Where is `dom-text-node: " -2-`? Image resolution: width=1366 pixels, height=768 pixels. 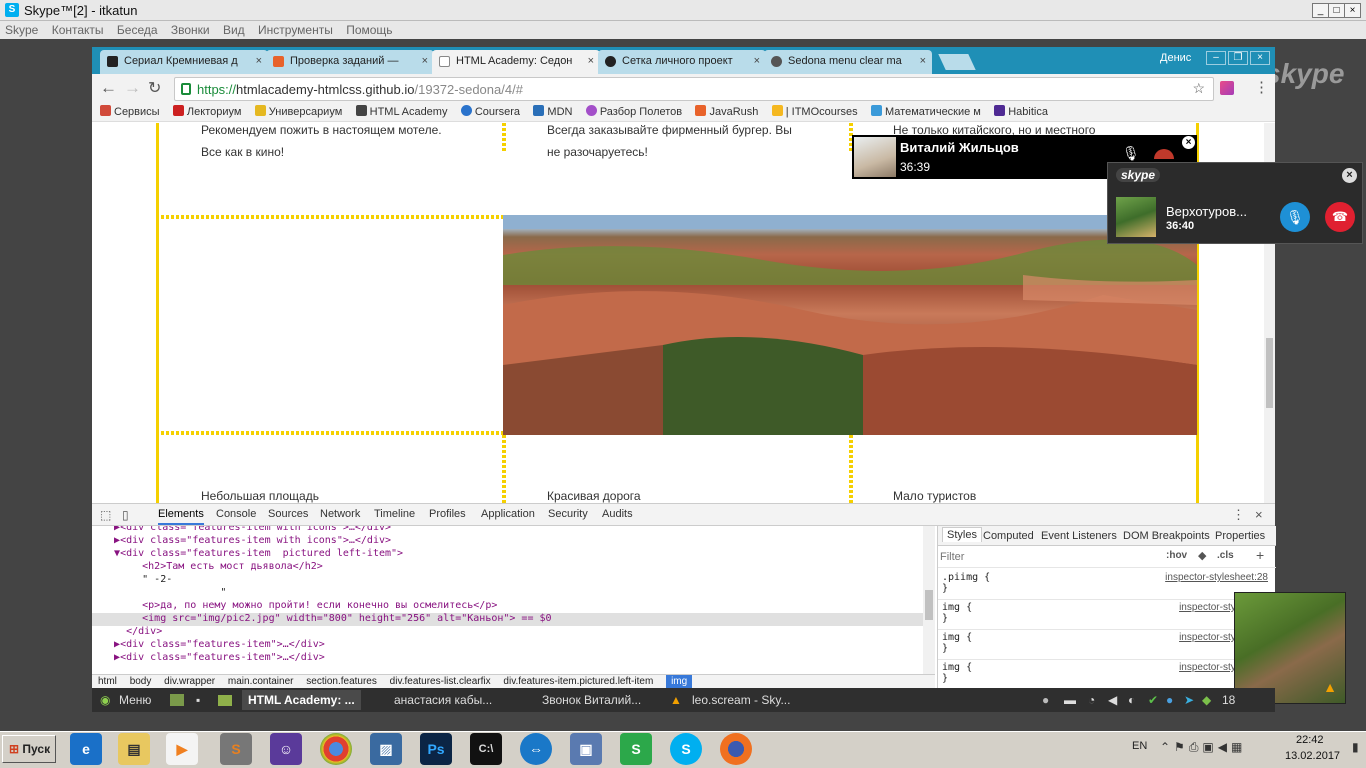
dom-text-node: " -2- is located at coordinates (513, 580).